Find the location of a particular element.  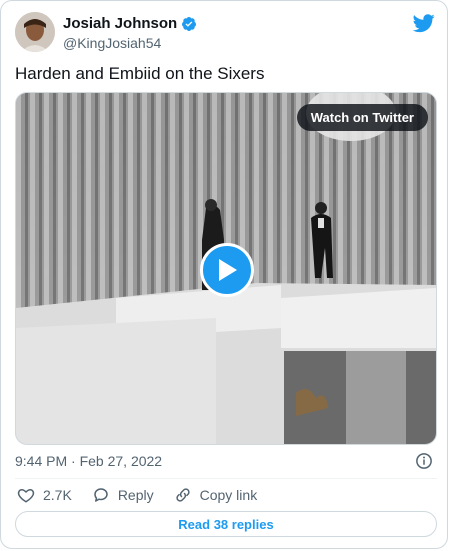

tweet-header: Josiah Johnson @KingJosiah54 is located at coordinates (227, 33).